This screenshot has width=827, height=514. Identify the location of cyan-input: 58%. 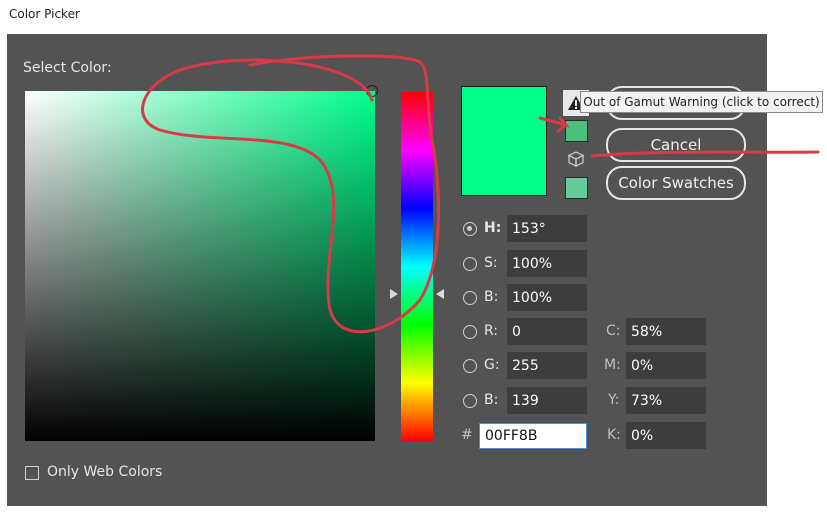
(666, 331).